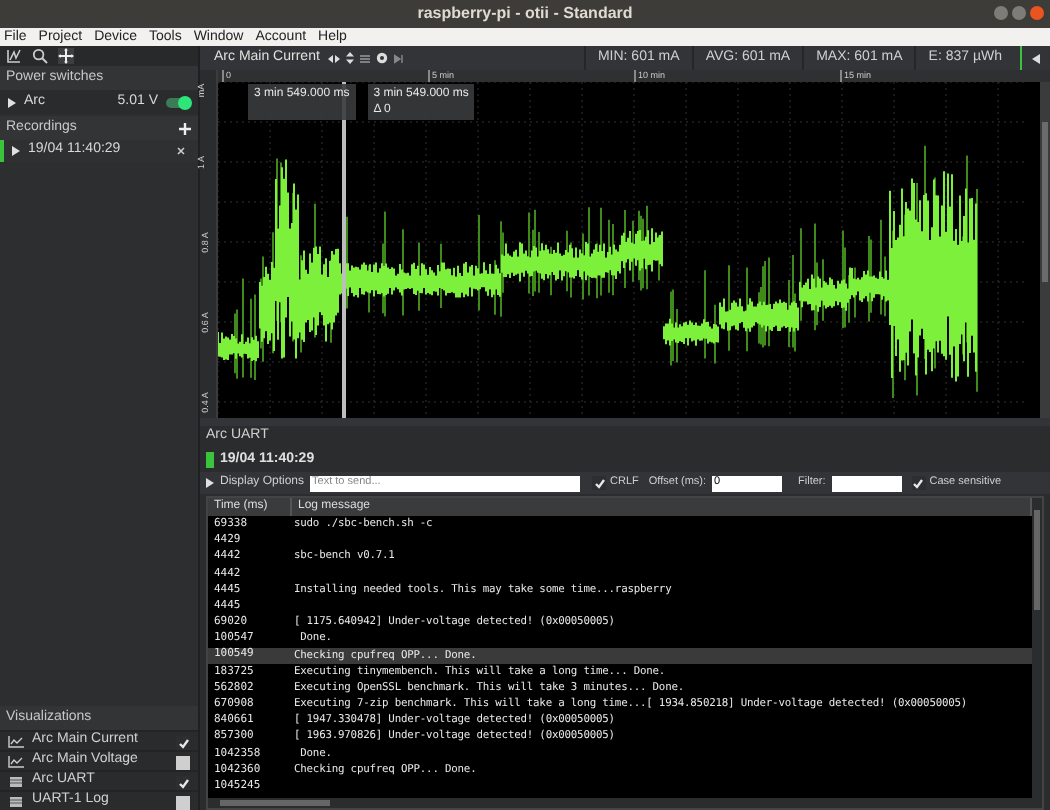  Describe the element at coordinates (1019, 13) in the screenshot. I see `maximize-button` at that location.